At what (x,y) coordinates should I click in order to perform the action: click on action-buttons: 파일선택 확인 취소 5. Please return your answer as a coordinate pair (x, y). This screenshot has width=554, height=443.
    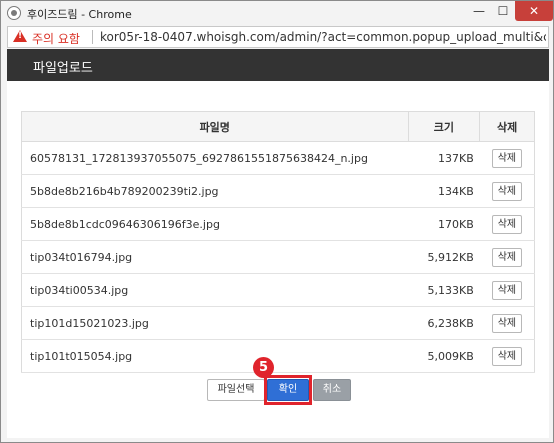
    Looking at the image, I should click on (278, 381).